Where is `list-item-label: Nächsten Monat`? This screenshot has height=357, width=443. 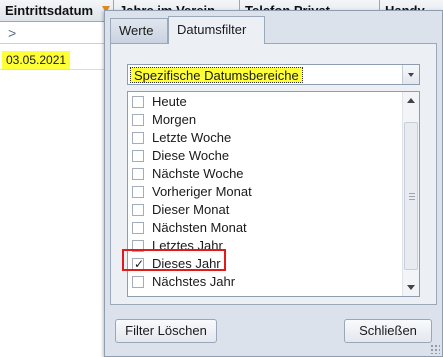
list-item-label: Nächsten Monat is located at coordinates (199, 227).